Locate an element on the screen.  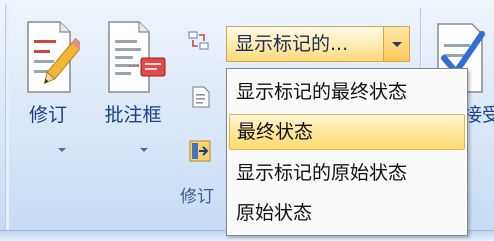
menu-item-final-showing-markup: 显示标记的最终状态 is located at coordinates (347, 92).